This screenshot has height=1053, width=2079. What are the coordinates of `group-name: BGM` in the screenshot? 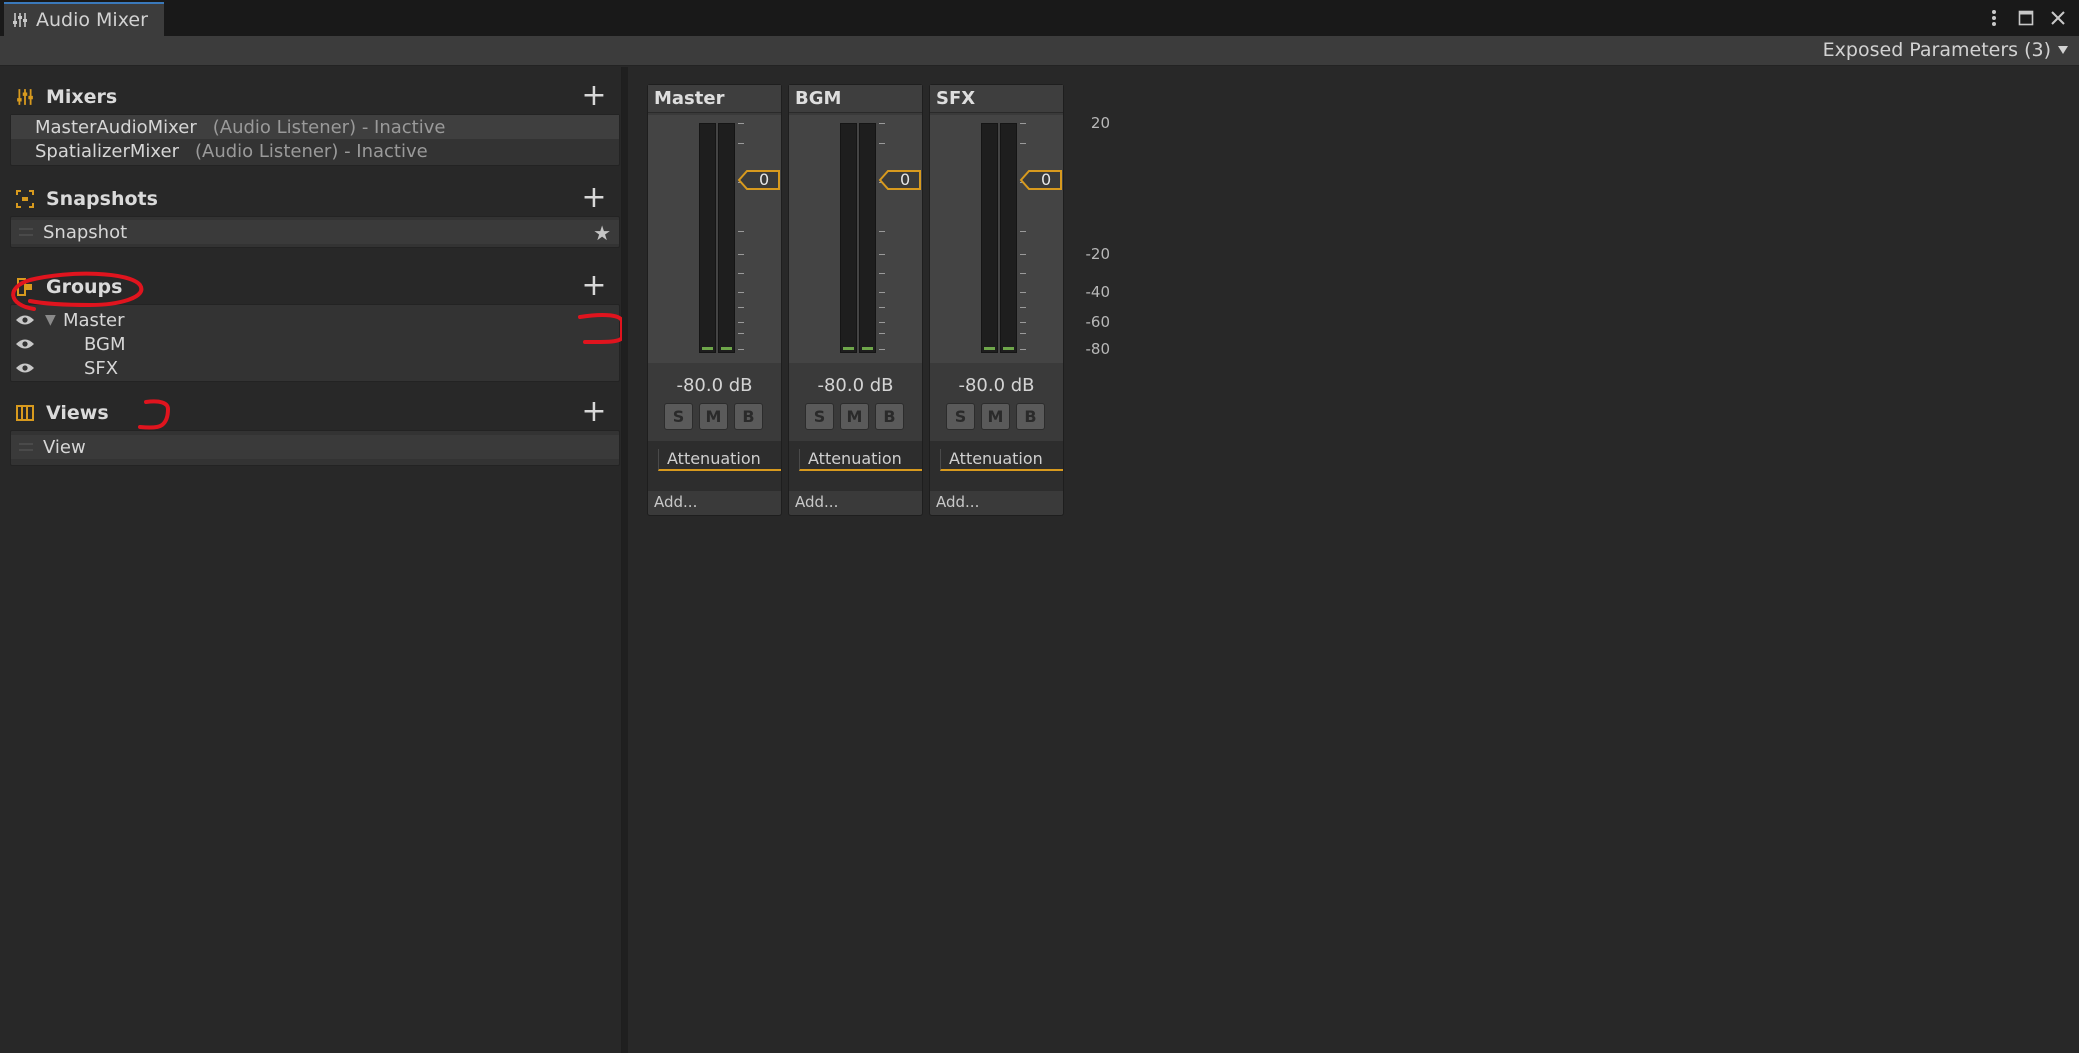 It's located at (105, 344).